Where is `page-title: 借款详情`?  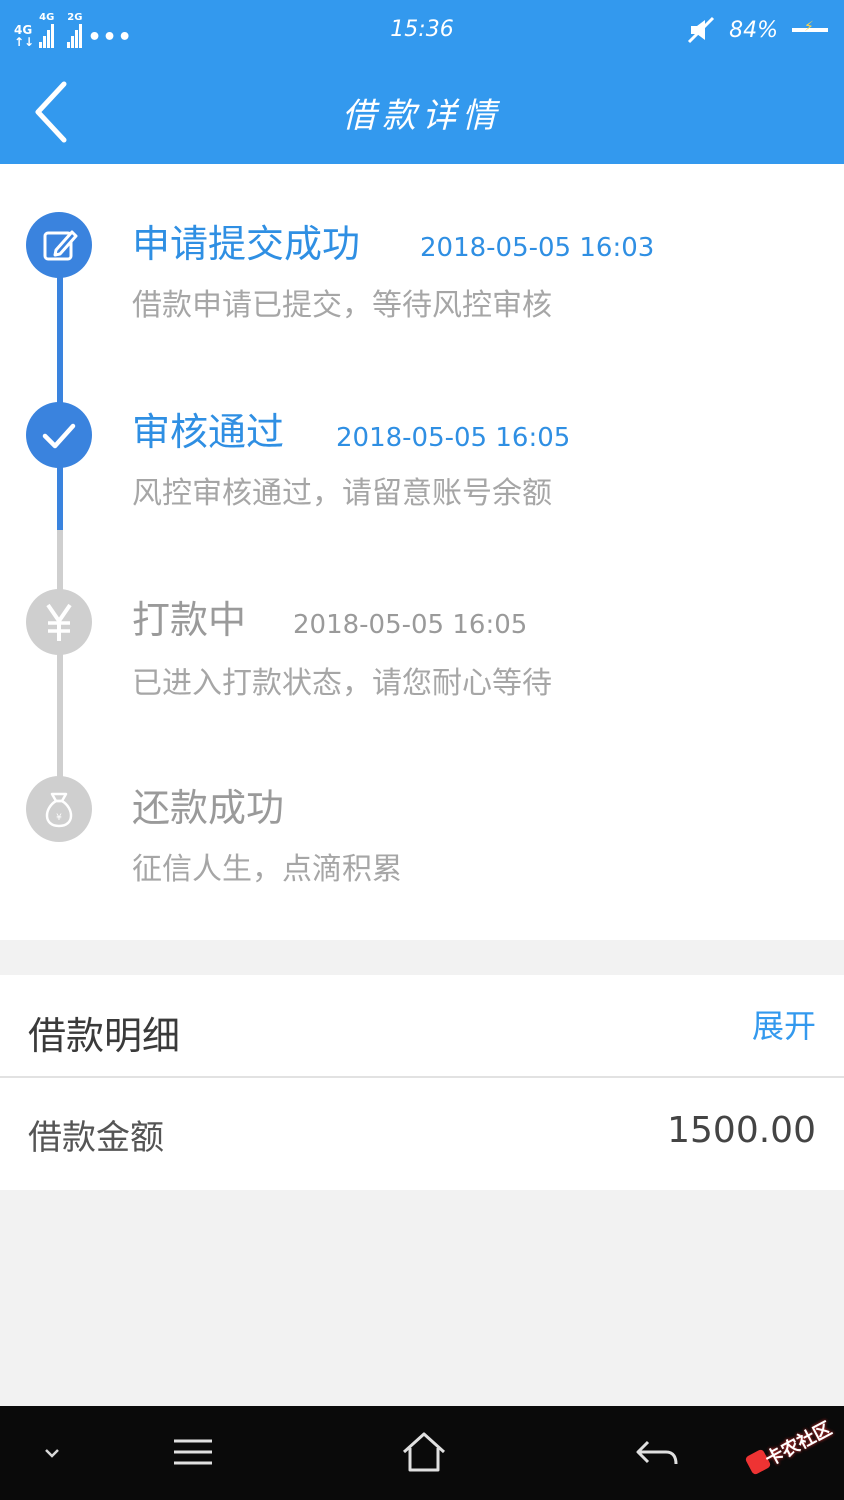 page-title: 借款详情 is located at coordinates (422, 116).